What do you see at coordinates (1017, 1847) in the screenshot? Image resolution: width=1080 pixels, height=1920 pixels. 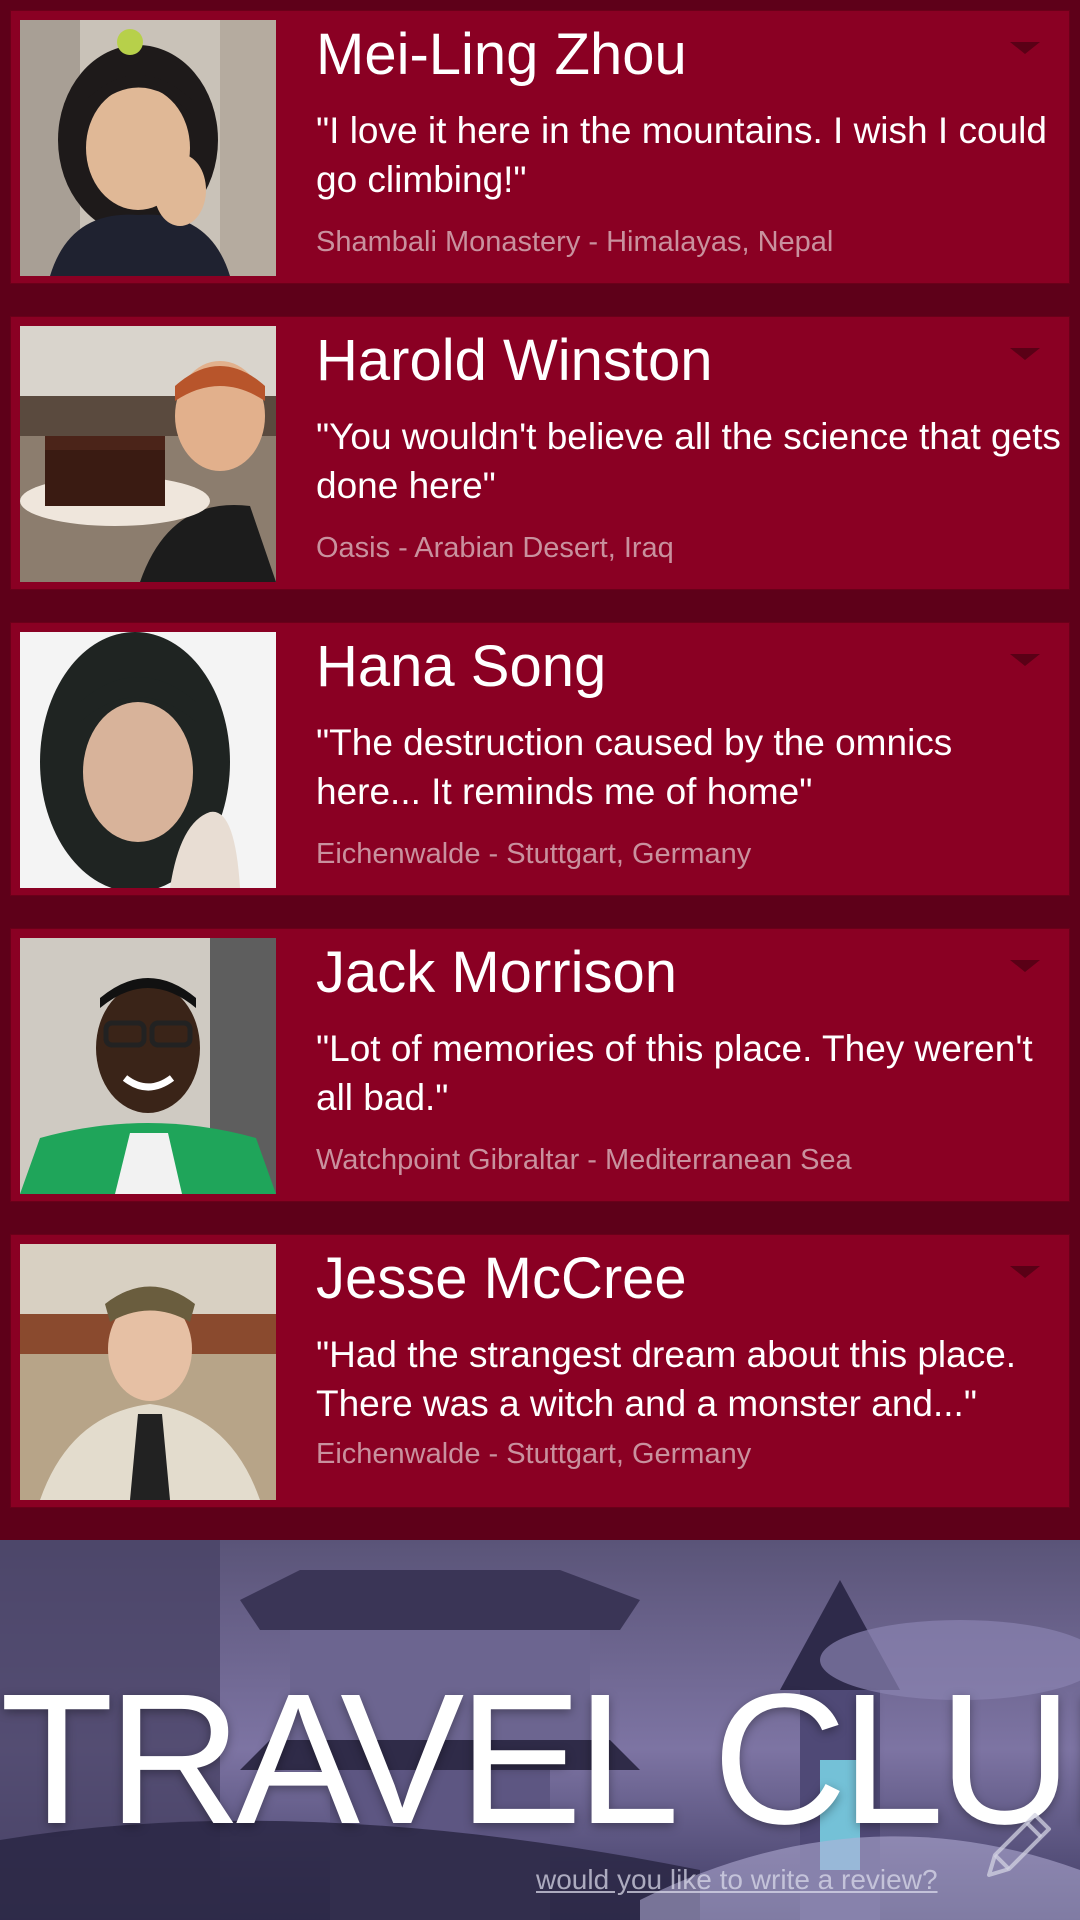 I see `pencil-icon` at bounding box center [1017, 1847].